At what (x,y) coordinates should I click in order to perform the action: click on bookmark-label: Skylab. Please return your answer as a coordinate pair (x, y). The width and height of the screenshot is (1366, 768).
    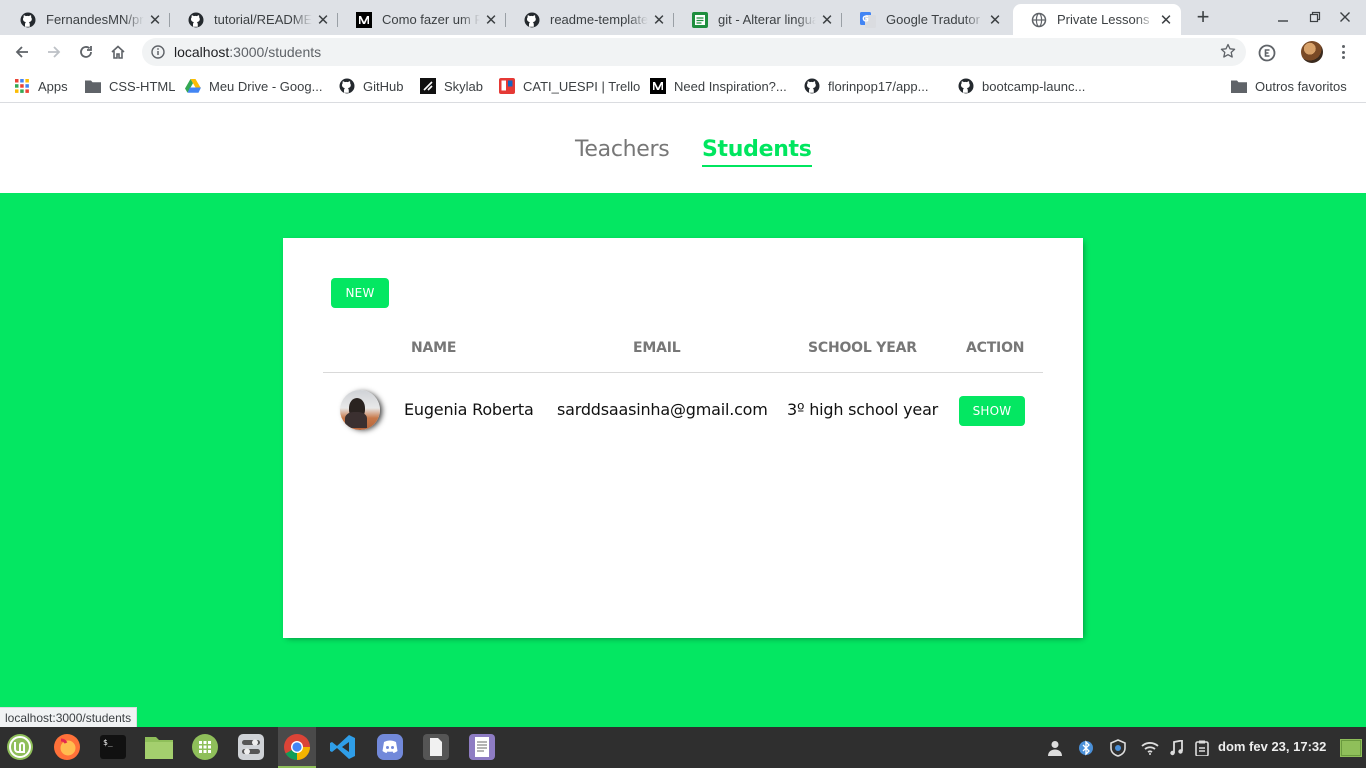
    Looking at the image, I should click on (464, 86).